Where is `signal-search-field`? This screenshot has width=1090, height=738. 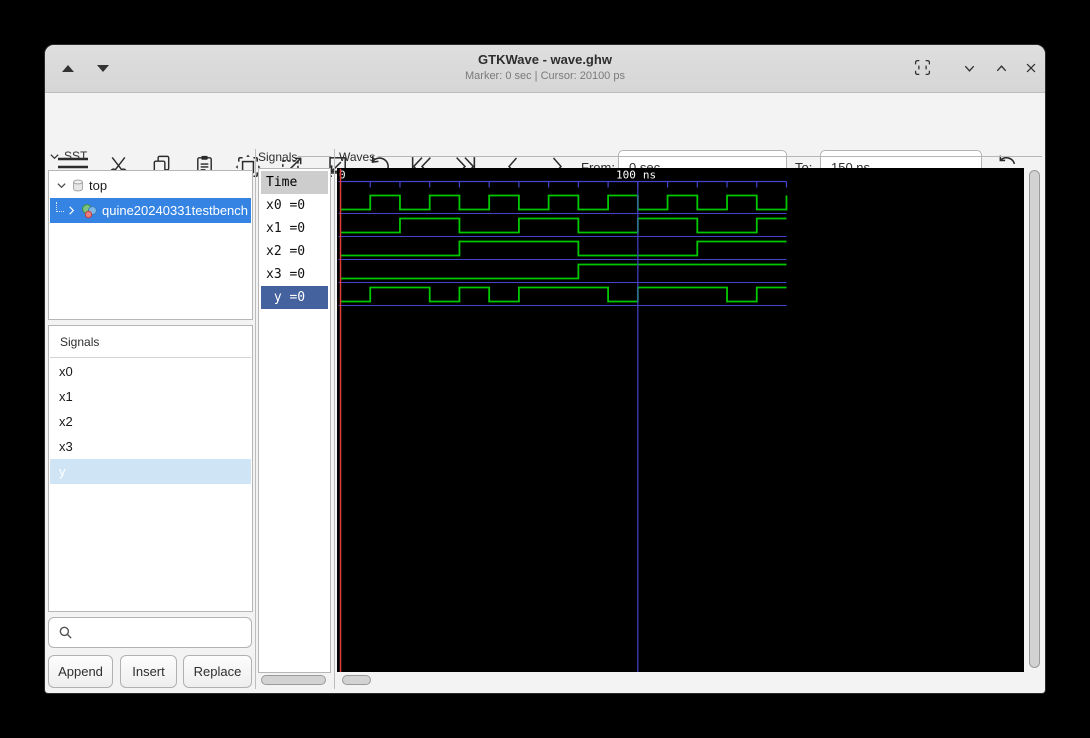 signal-search-field is located at coordinates (150, 632).